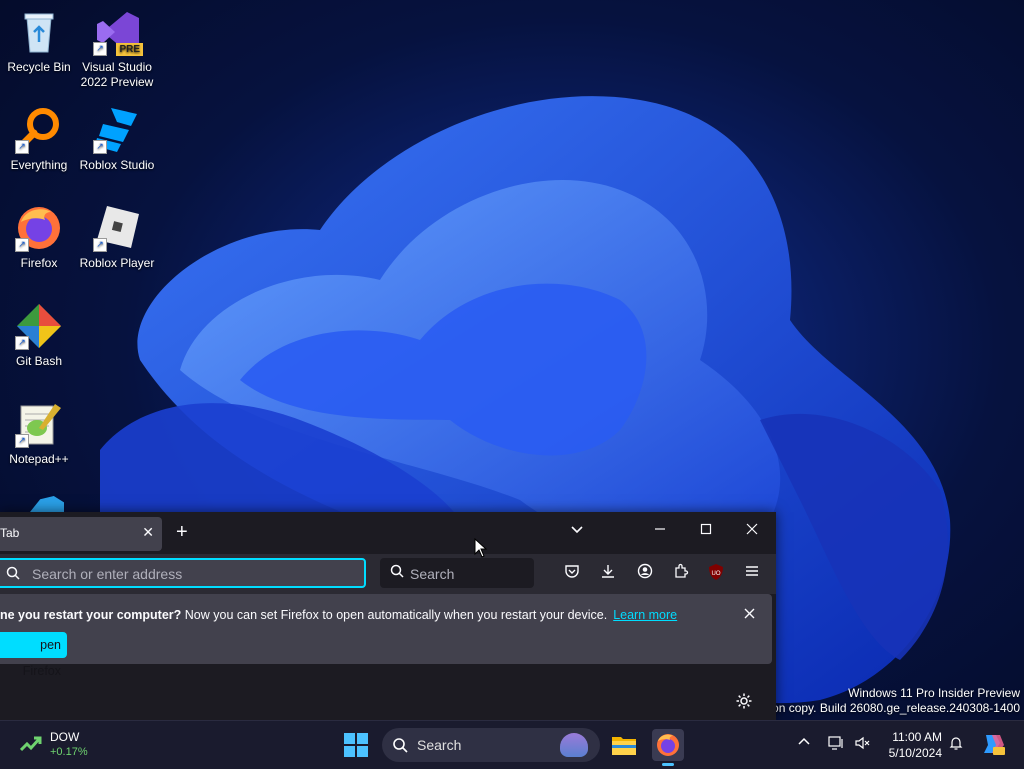 This screenshot has width=1024, height=769. I want to click on roblox-studio-icon: ↗, so click(117, 130).